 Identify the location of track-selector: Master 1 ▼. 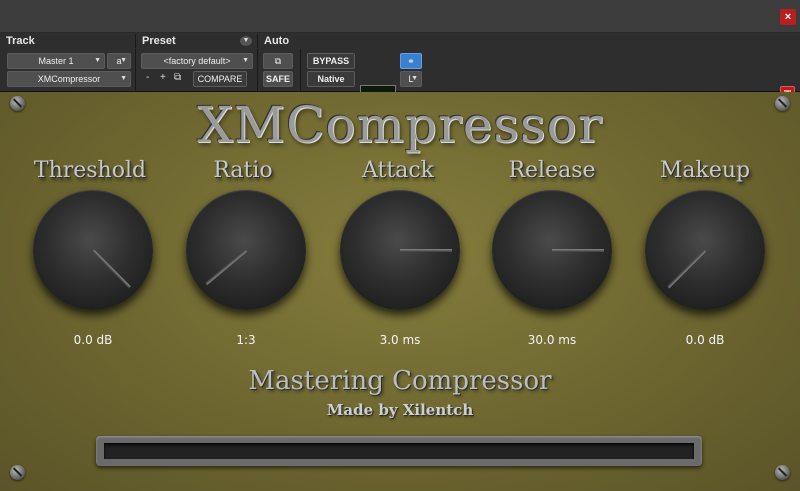
(56, 61).